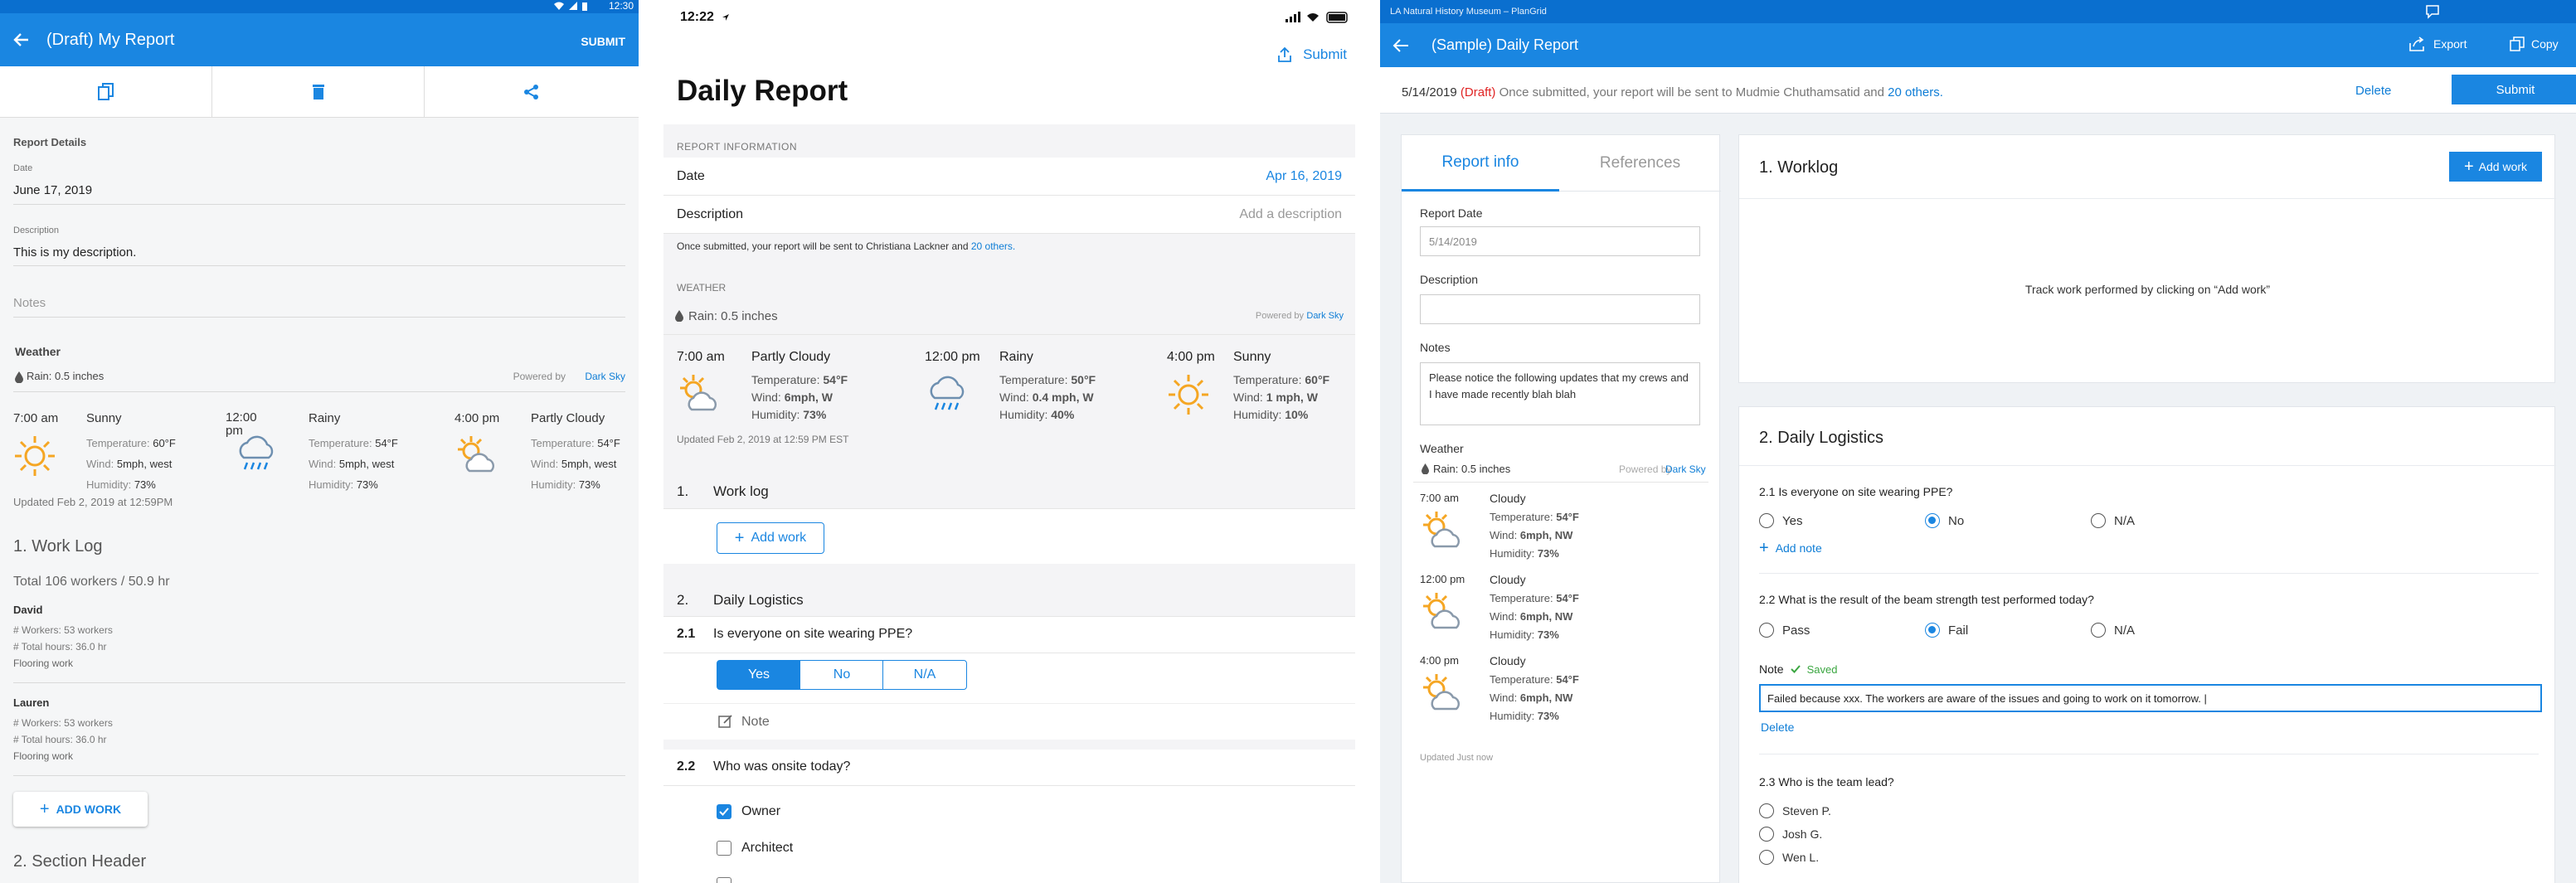 This screenshot has width=2576, height=883. I want to click on add-work-button: + ADD WORK, so click(80, 809).